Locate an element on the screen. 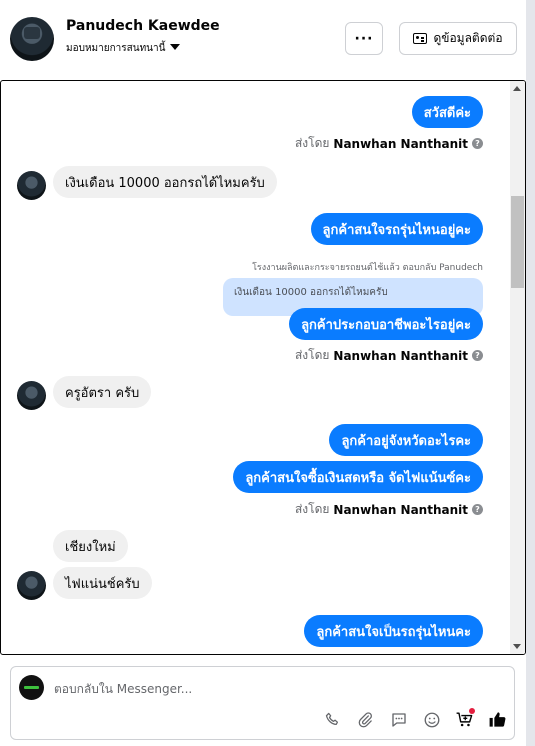  caret-down-icon is located at coordinates (175, 47).